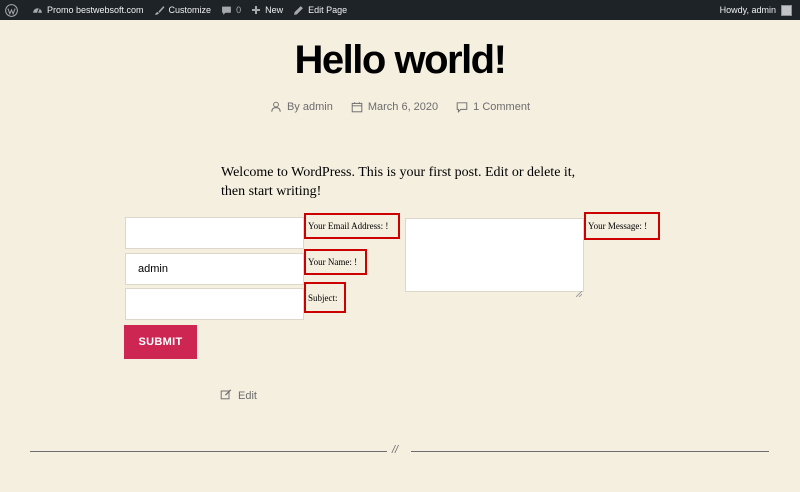 The height and width of the screenshot is (492, 800). Describe the element at coordinates (357, 107) in the screenshot. I see `calendar-icon` at that location.